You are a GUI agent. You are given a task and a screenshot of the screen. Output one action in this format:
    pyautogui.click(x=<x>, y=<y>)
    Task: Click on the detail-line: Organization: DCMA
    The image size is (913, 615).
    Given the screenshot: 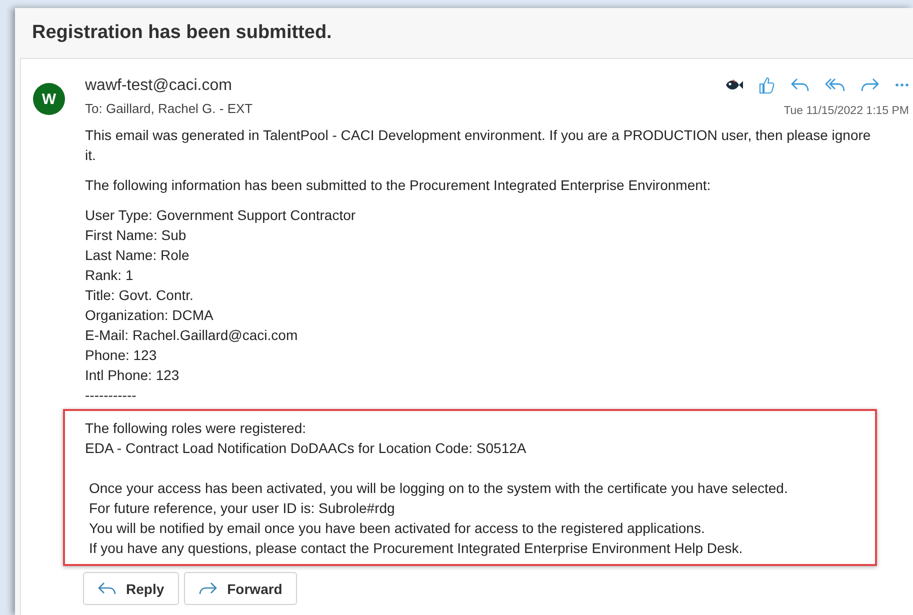 What is the action you would take?
    pyautogui.click(x=149, y=315)
    